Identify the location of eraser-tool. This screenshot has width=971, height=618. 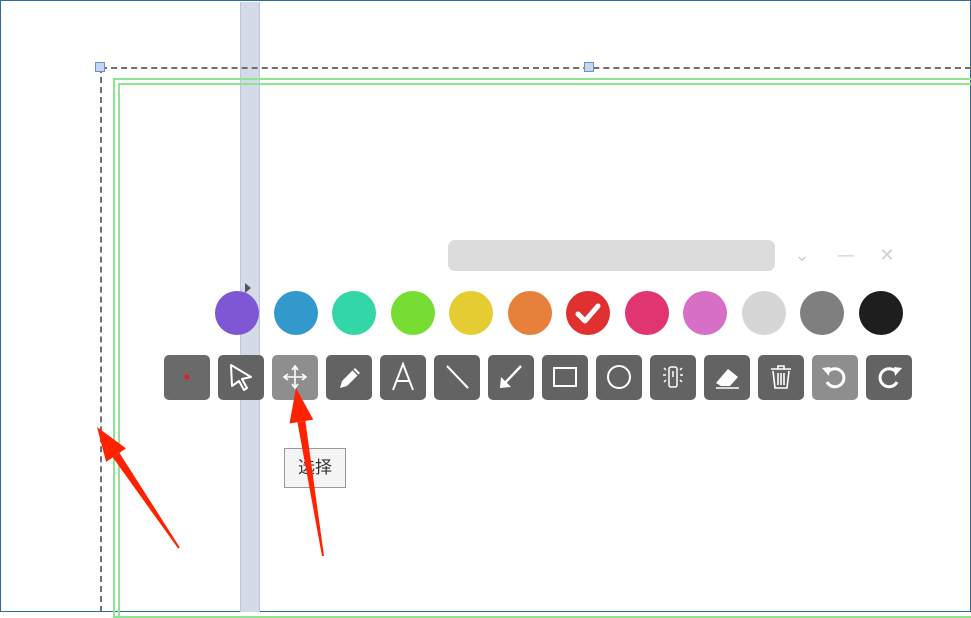
(727, 377).